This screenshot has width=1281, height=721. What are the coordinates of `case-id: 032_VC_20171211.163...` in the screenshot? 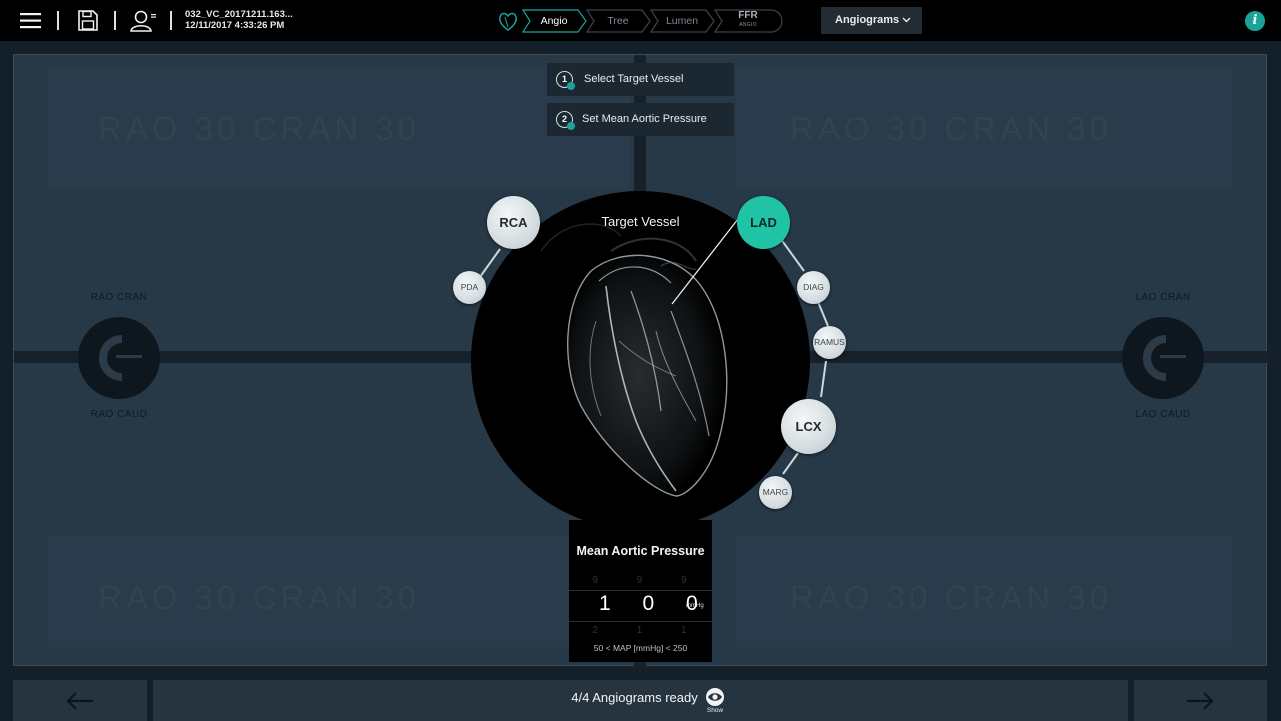 It's located at (239, 14).